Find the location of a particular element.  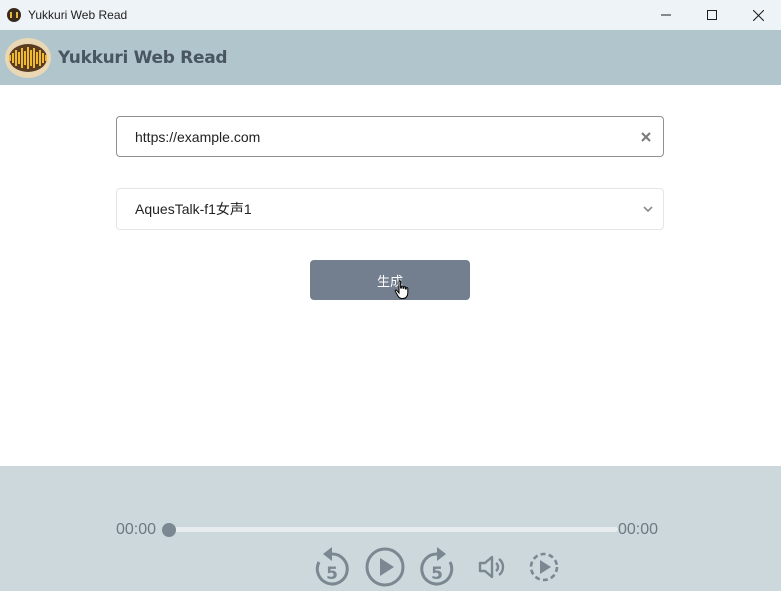

app-name: Yukkuri Web Read is located at coordinates (143, 57).